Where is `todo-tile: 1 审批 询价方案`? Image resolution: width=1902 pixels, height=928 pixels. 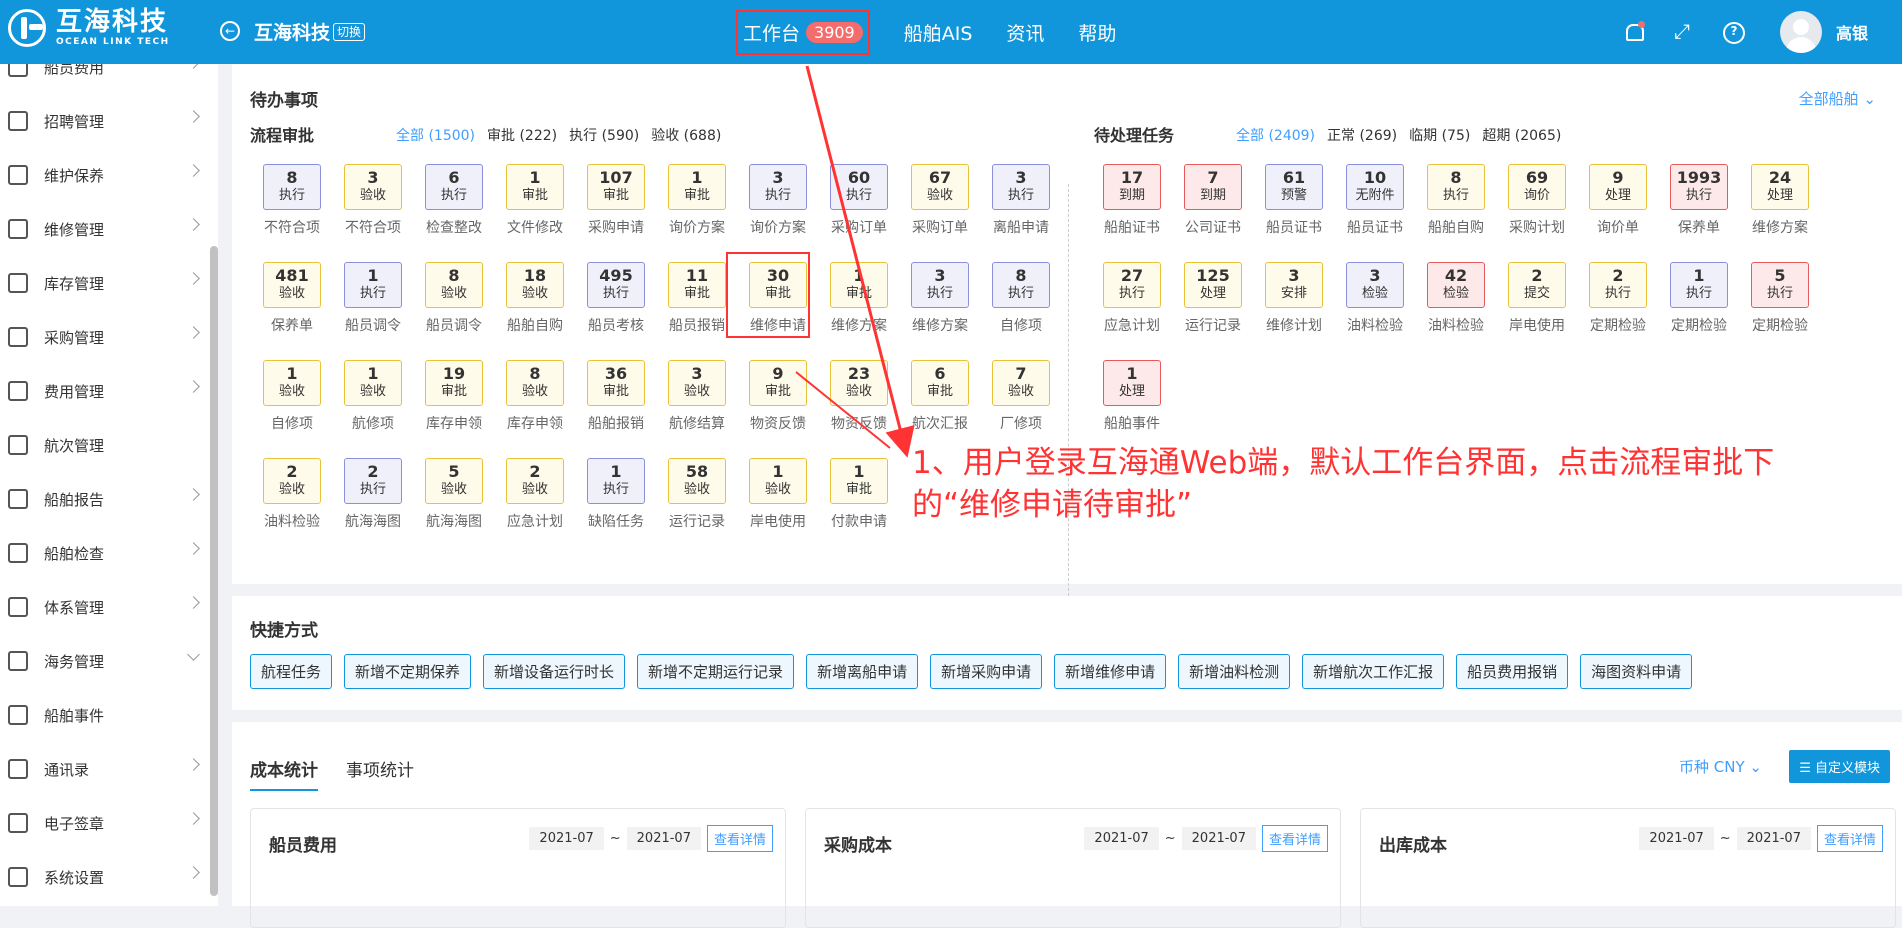
todo-tile: 1 审批 询价方案 is located at coordinates (697, 213).